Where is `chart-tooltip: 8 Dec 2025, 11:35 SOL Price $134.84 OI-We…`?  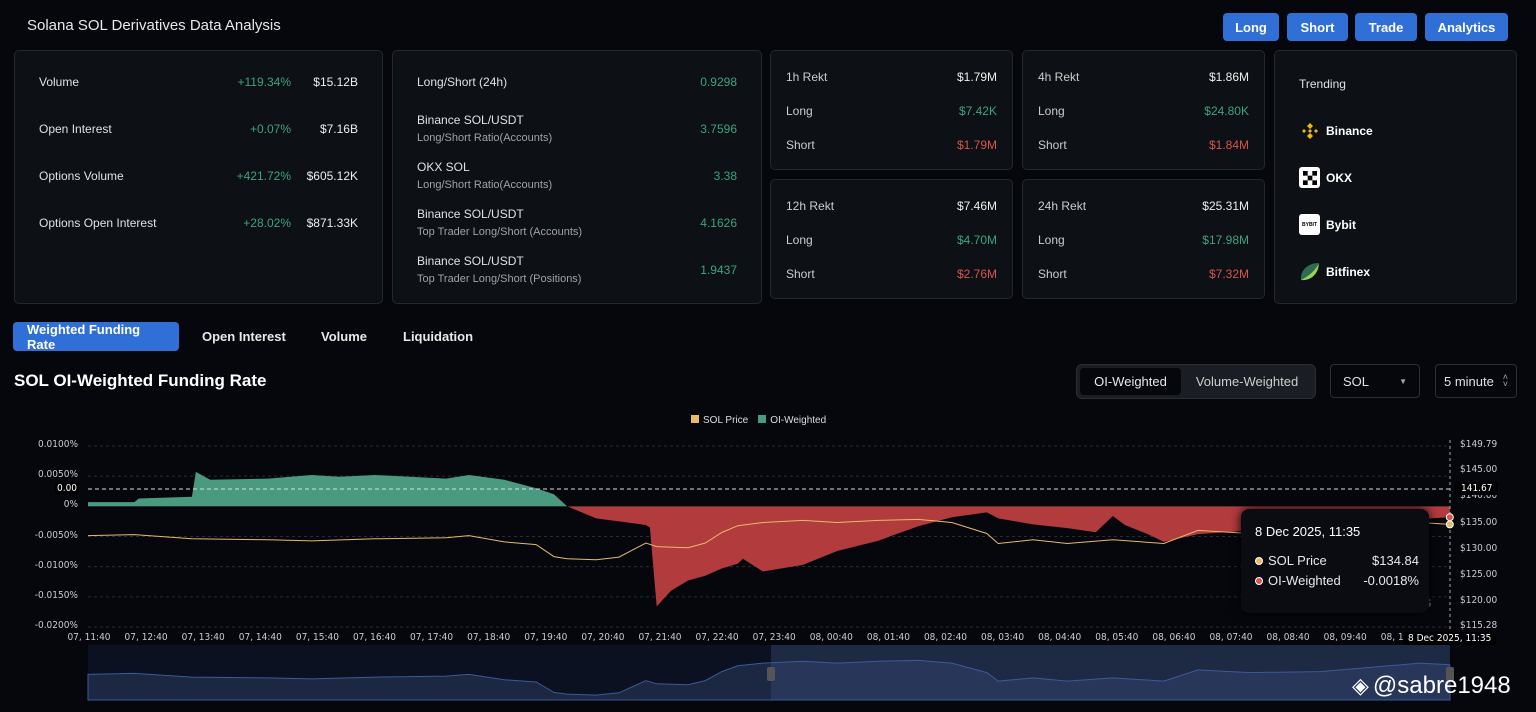 chart-tooltip: 8 Dec 2025, 11:35 SOL Price $134.84 OI-We… is located at coordinates (1335, 561).